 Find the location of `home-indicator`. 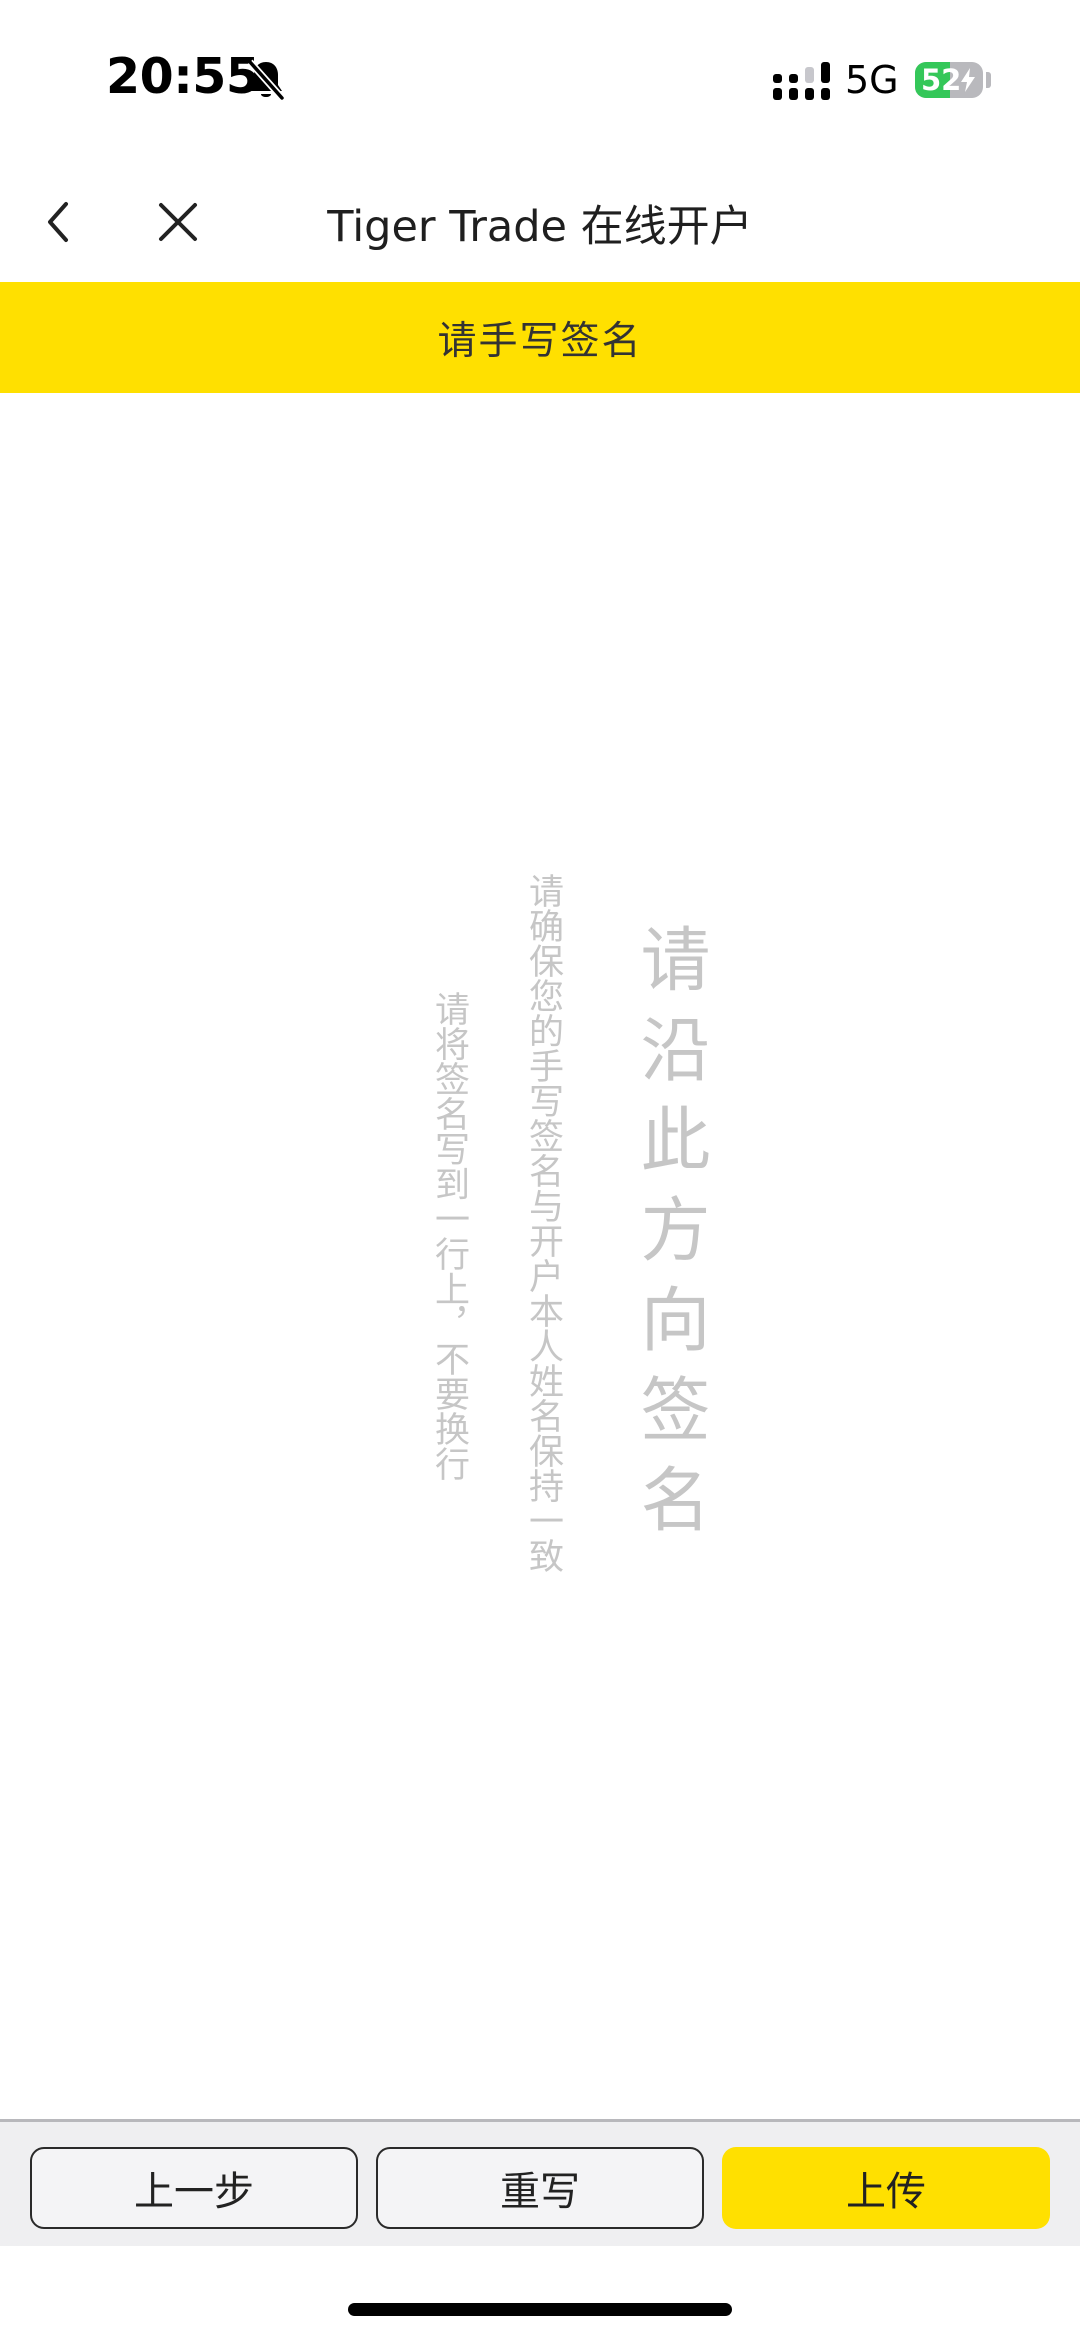

home-indicator is located at coordinates (540, 2309).